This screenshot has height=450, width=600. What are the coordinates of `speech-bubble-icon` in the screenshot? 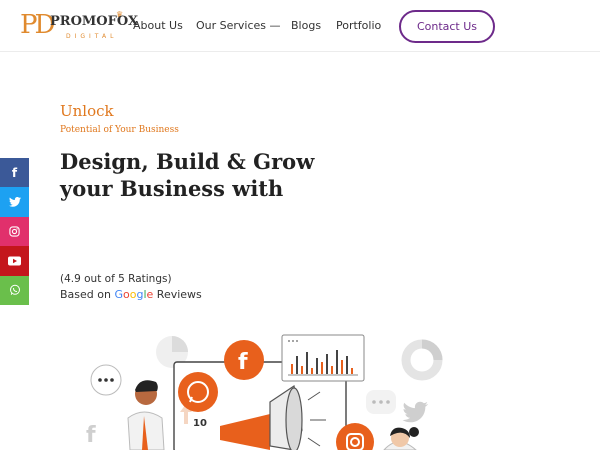 It's located at (106, 380).